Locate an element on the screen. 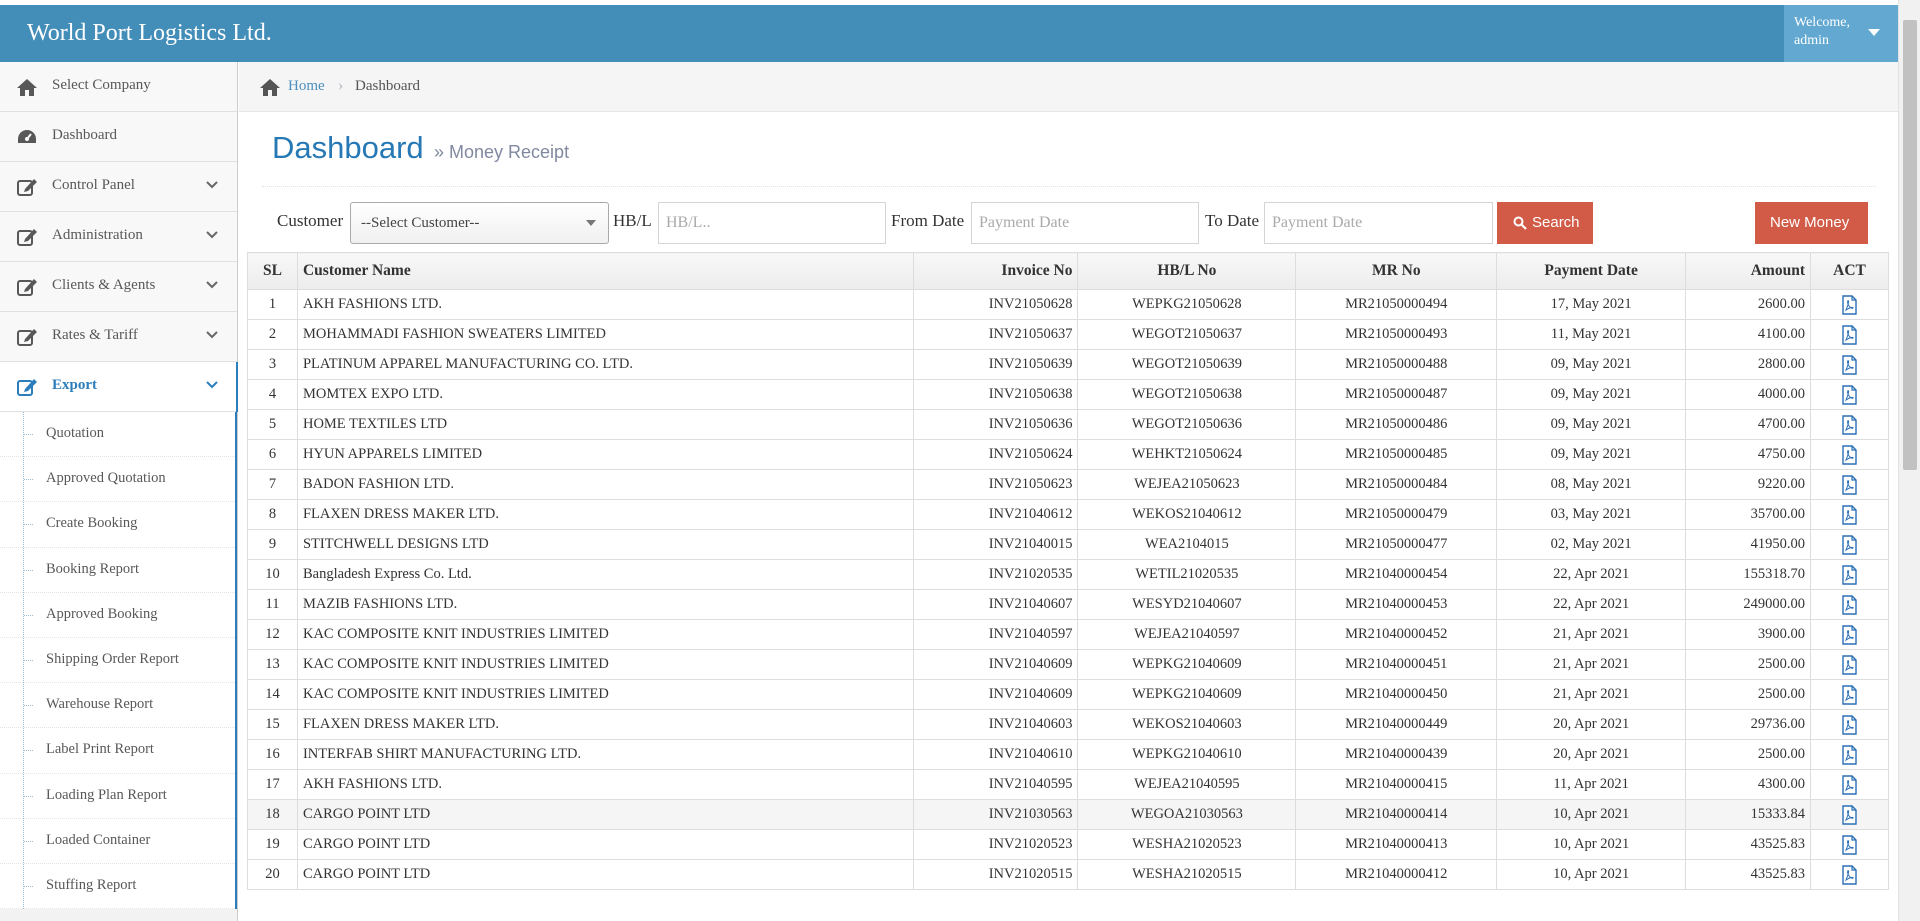 The width and height of the screenshot is (1920, 921). submenu-item-approved-booking: Approved Booking is located at coordinates (117, 615).